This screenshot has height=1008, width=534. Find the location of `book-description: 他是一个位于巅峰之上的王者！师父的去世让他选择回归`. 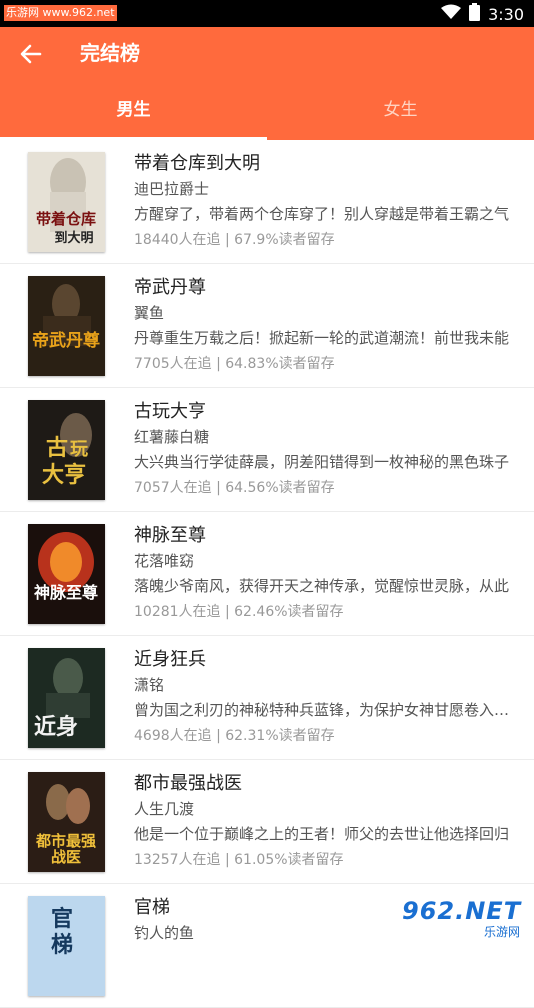

book-description: 他是一个位于巅峰之上的王者！师父的去世让他选择回归 is located at coordinates (322, 834).